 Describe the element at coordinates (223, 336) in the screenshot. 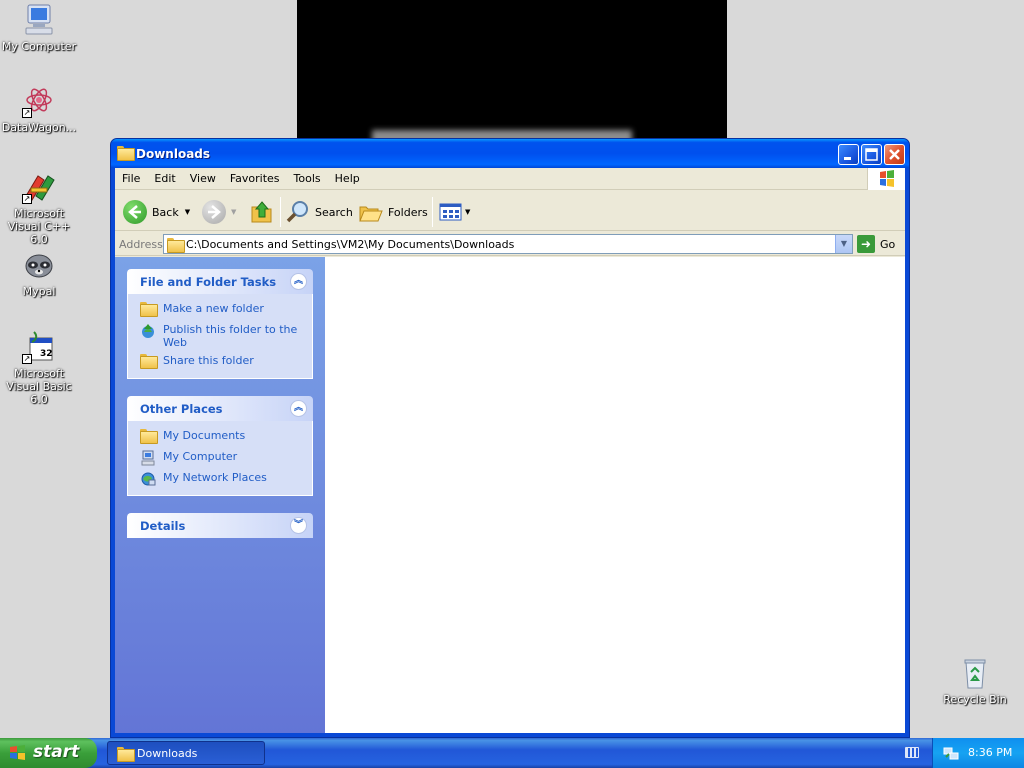

I see `publish-folder-link: Publish this folder to the Web` at that location.